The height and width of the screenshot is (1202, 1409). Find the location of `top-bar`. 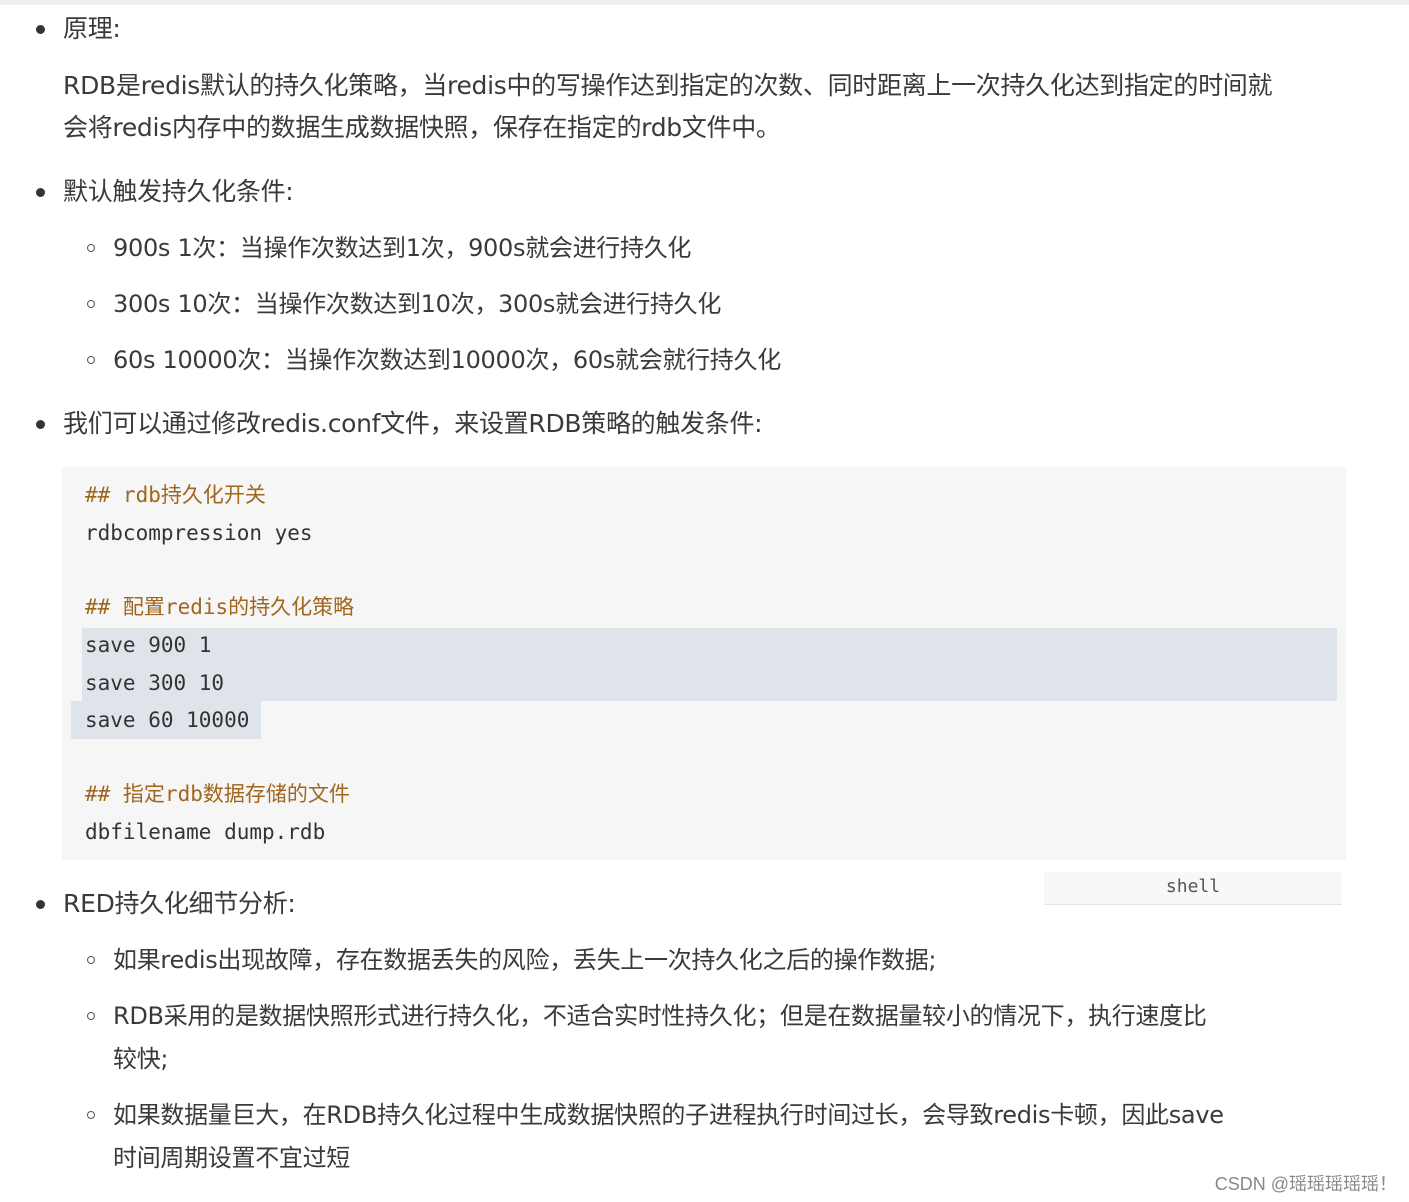

top-bar is located at coordinates (704, 2).